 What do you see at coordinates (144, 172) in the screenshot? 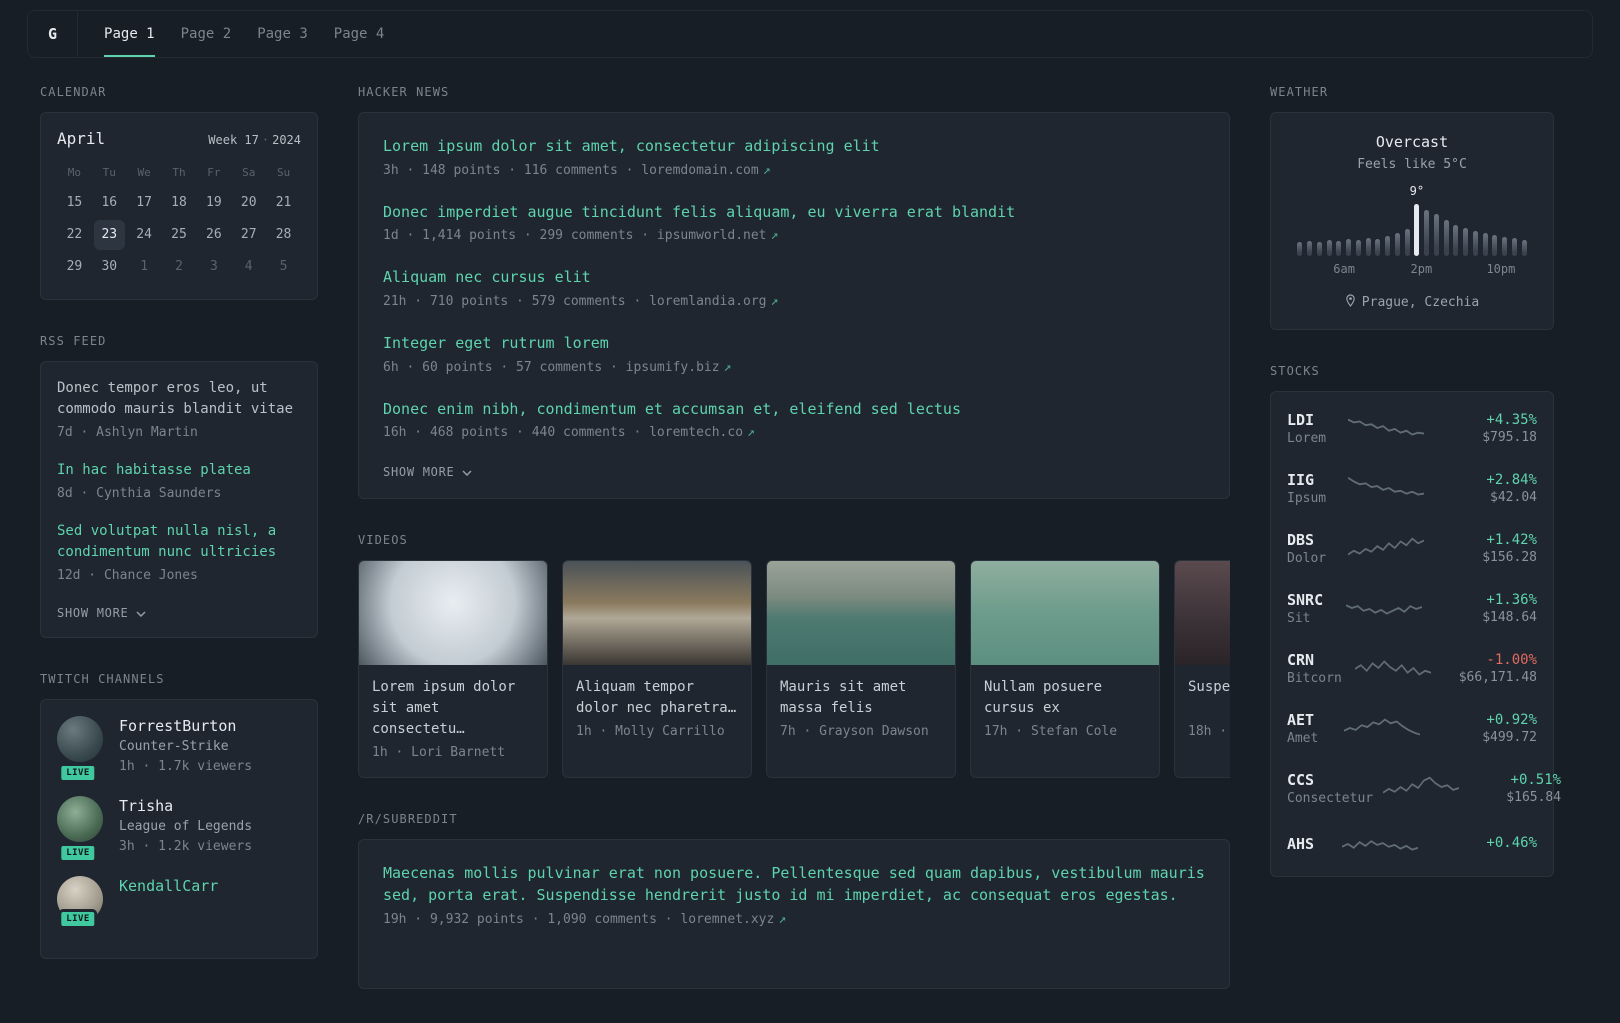
I see `calendar-day-header: We` at bounding box center [144, 172].